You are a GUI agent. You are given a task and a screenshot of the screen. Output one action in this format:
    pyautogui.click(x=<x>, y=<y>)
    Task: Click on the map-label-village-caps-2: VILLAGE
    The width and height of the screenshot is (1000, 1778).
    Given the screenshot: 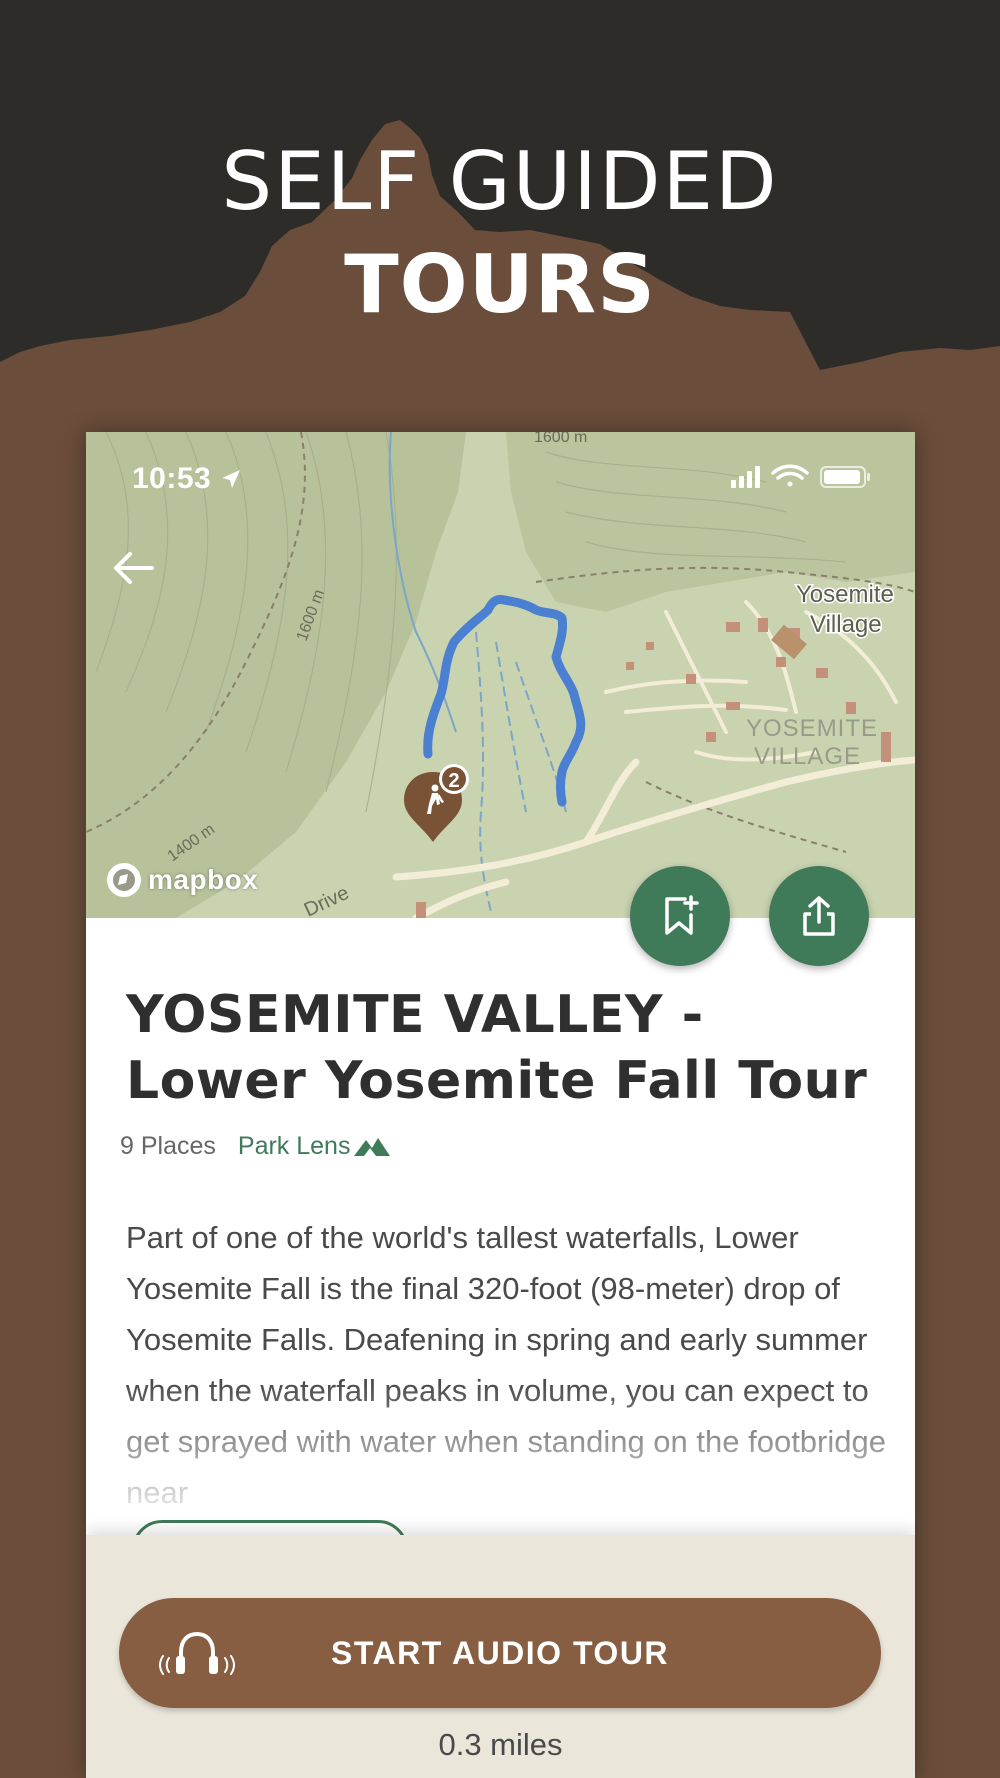 What is the action you would take?
    pyautogui.click(x=807, y=756)
    